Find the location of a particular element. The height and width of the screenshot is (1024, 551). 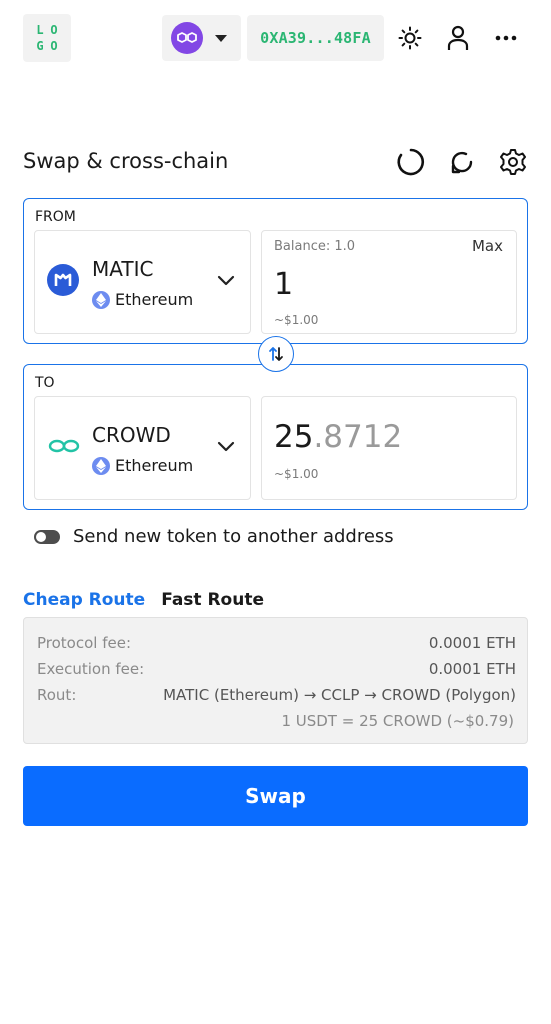

from-amount-input is located at coordinates (389, 284).